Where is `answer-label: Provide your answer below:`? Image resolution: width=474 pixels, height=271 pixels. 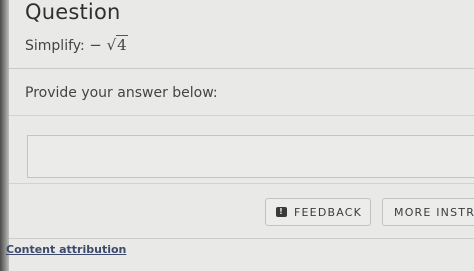
answer-label: Provide your answer below: is located at coordinates (121, 93).